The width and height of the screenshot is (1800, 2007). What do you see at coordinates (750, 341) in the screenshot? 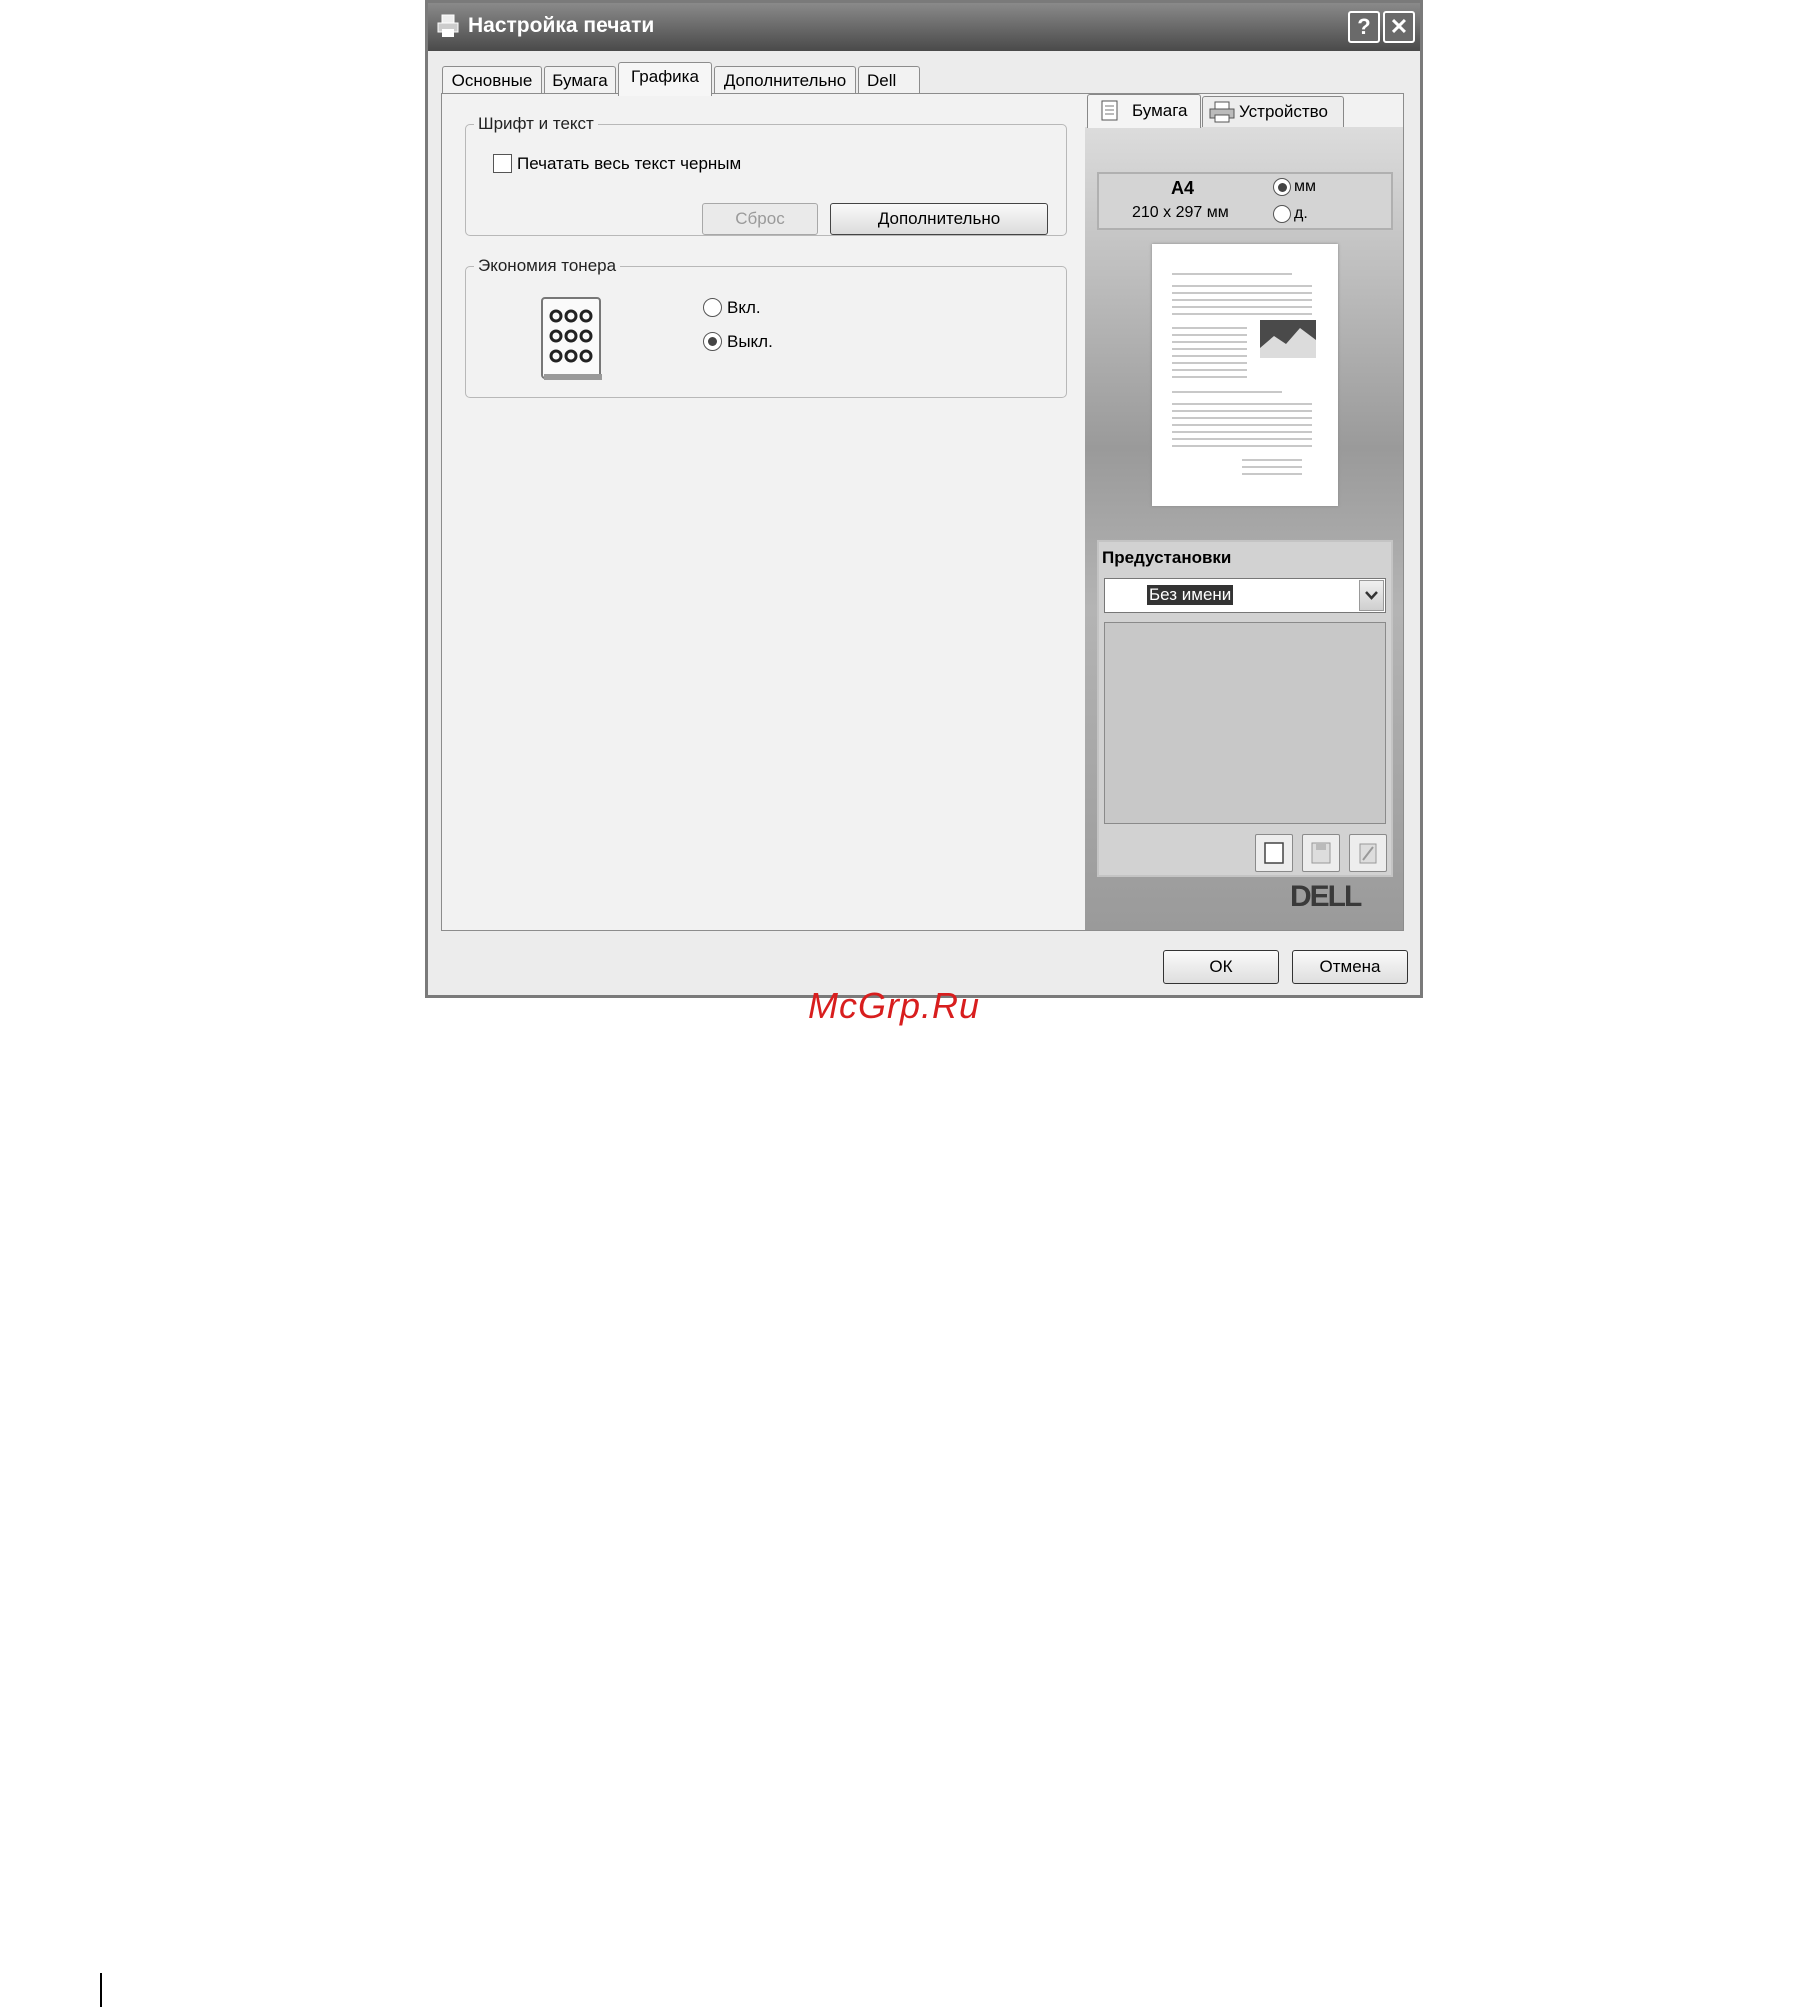
I see `toner-off-label: Выкл.` at bounding box center [750, 341].